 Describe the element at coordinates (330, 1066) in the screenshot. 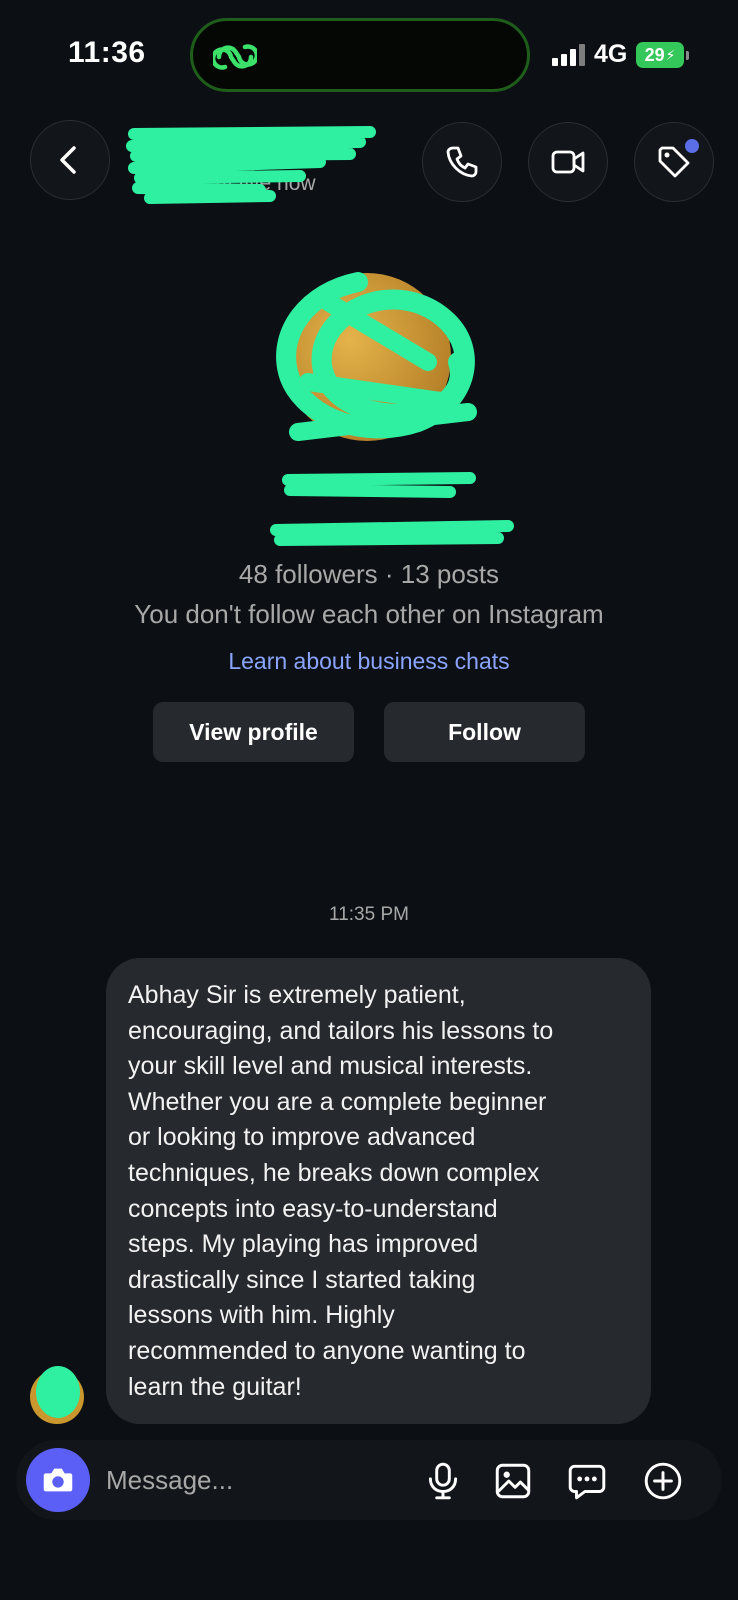

I see `message-line: your skill level and musical interests.` at that location.